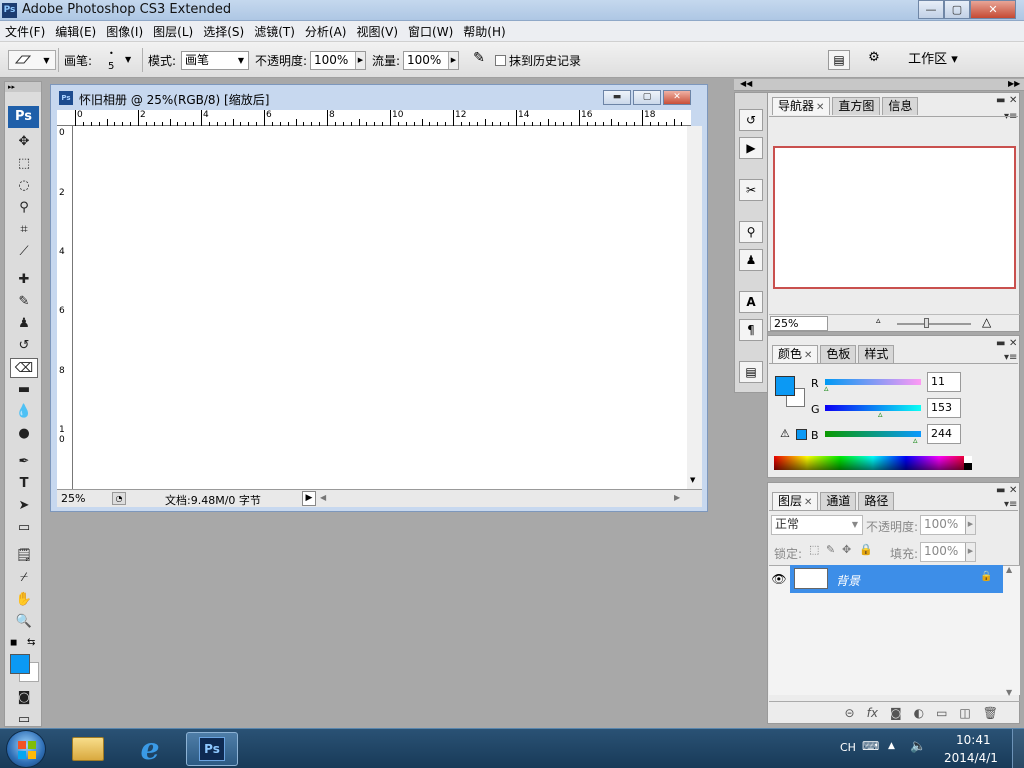 This screenshot has height=768, width=1024. I want to click on tool-presets-panel-icon: ✂, so click(751, 190).